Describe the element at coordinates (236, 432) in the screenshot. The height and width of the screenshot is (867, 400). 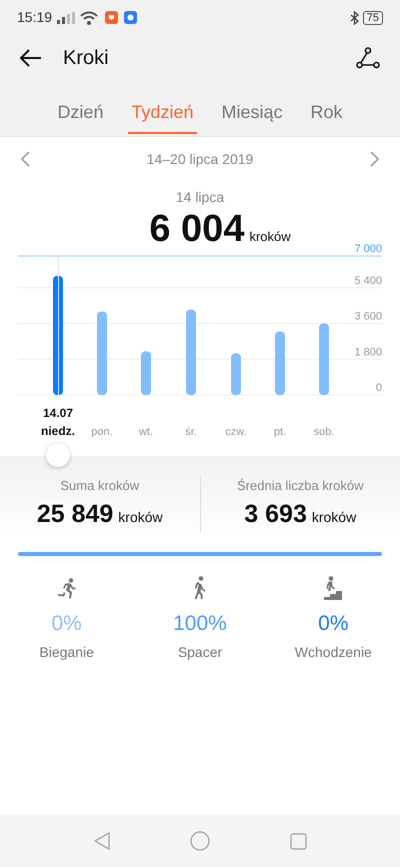
I see `day-label: czw.` at that location.